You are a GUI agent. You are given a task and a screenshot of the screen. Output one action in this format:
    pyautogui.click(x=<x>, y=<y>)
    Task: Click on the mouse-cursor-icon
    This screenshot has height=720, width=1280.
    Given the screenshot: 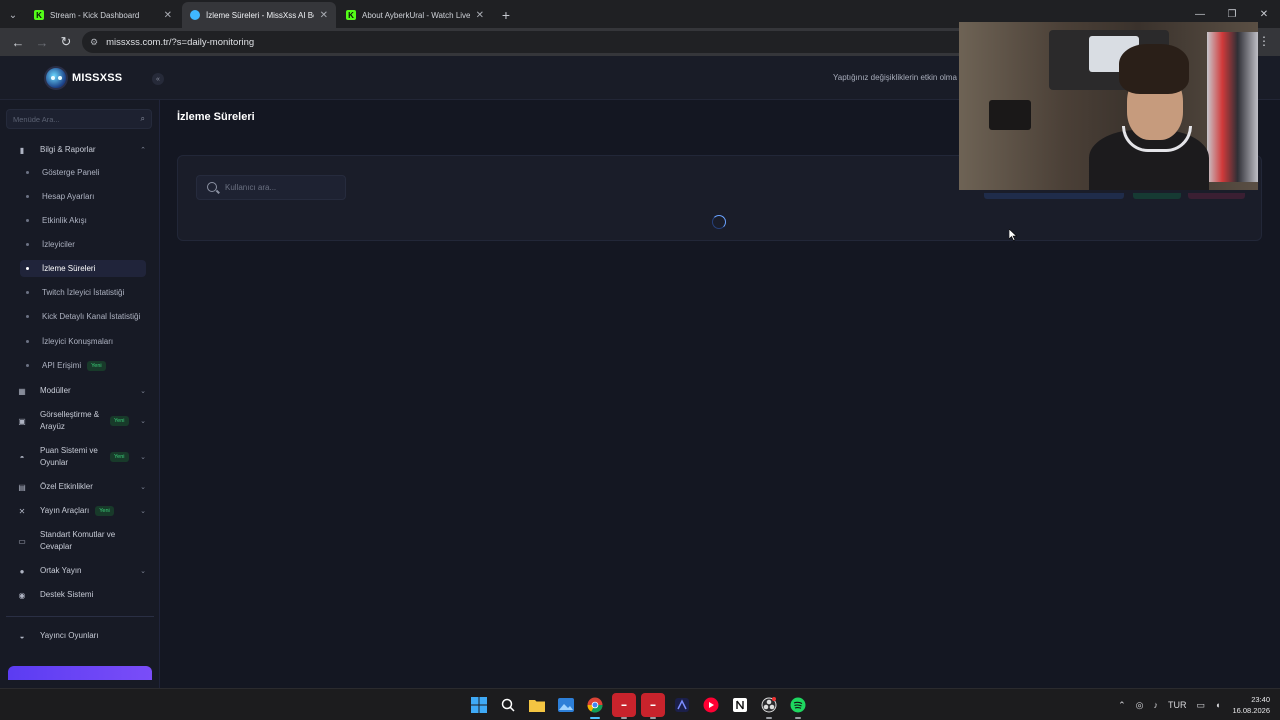 What is the action you would take?
    pyautogui.click(x=1013, y=237)
    